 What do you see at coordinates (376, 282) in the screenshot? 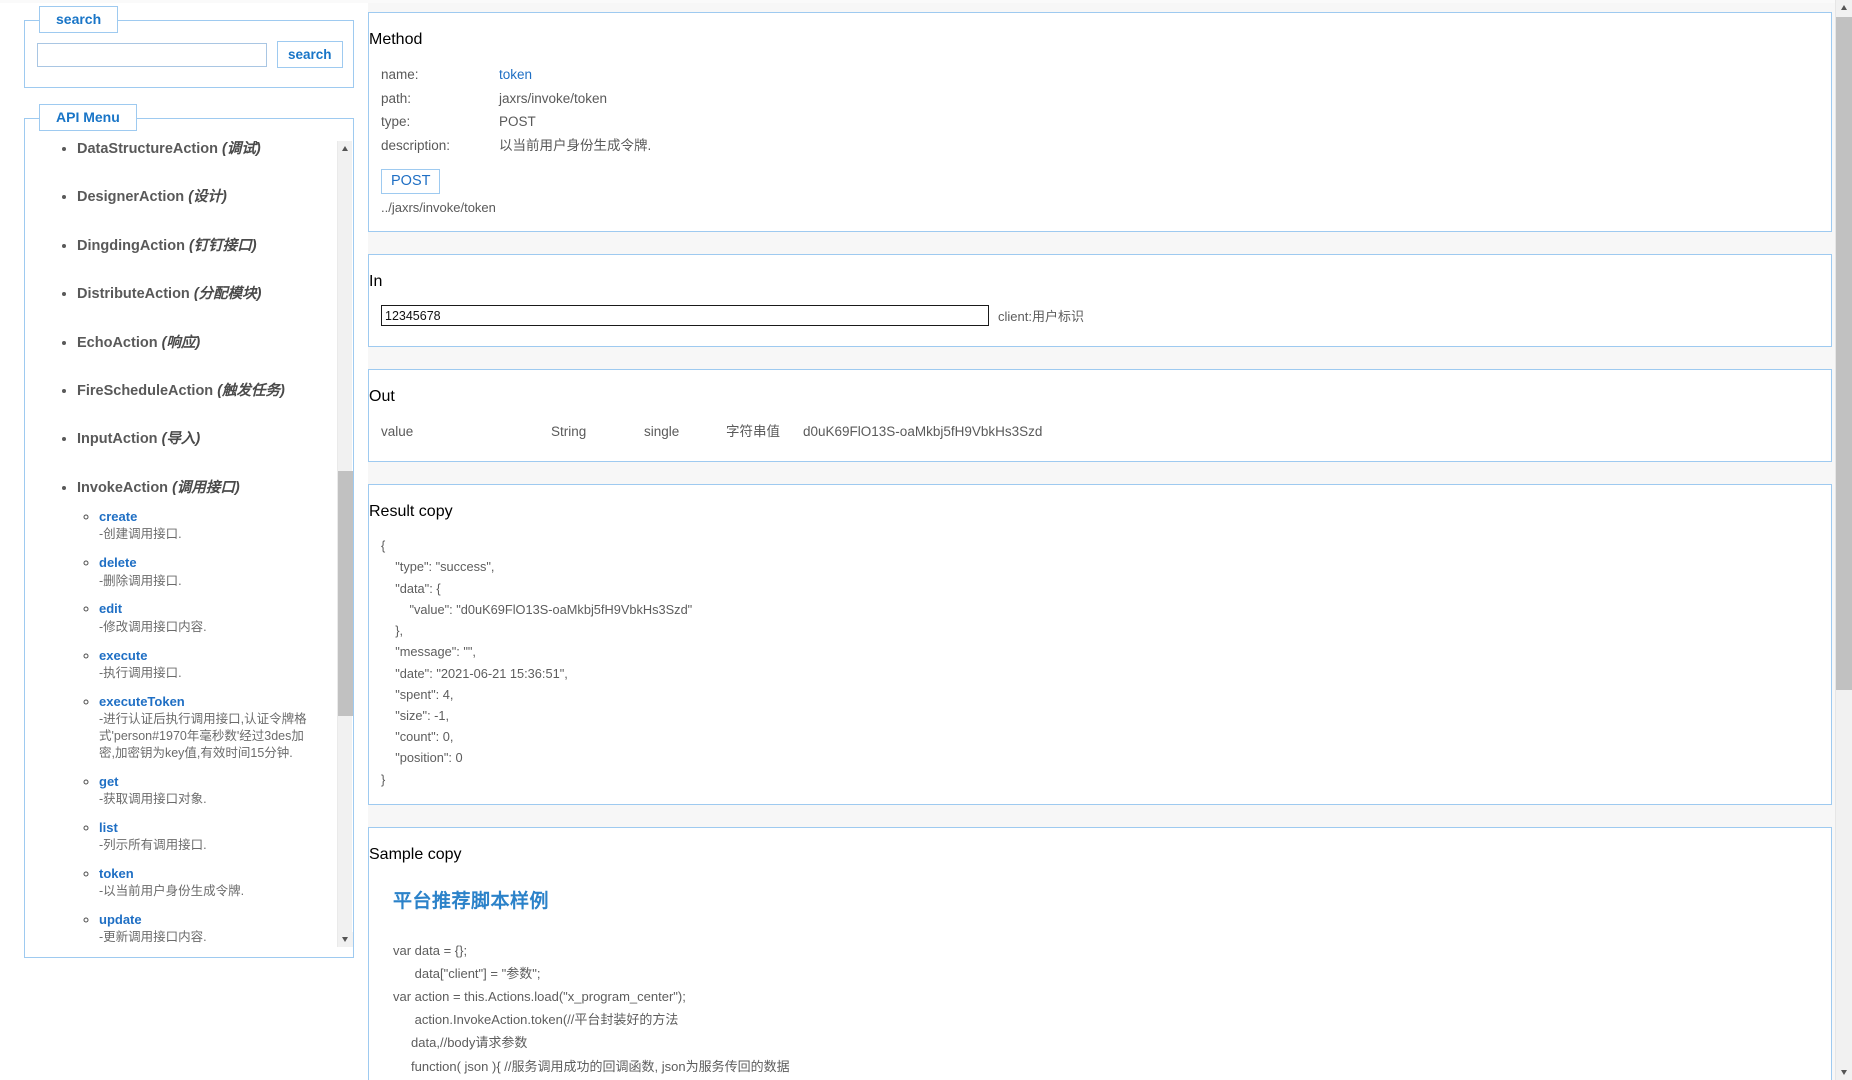
I see `in-panel-legend: In` at bounding box center [376, 282].